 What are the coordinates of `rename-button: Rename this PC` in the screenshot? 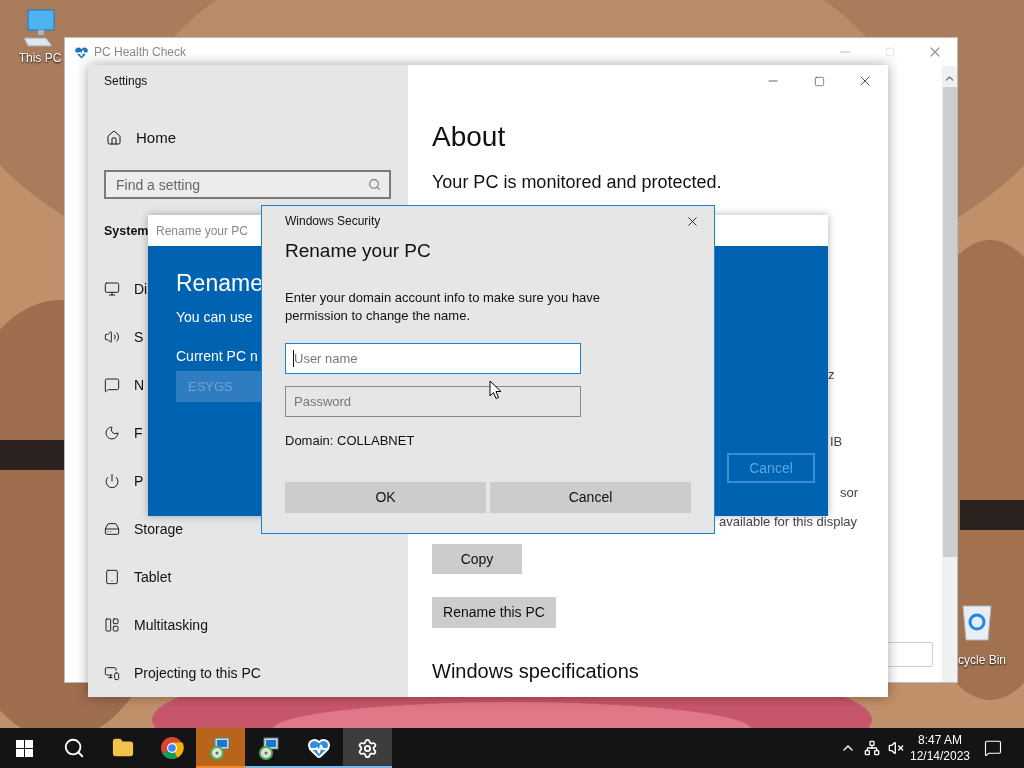 It's located at (494, 612).